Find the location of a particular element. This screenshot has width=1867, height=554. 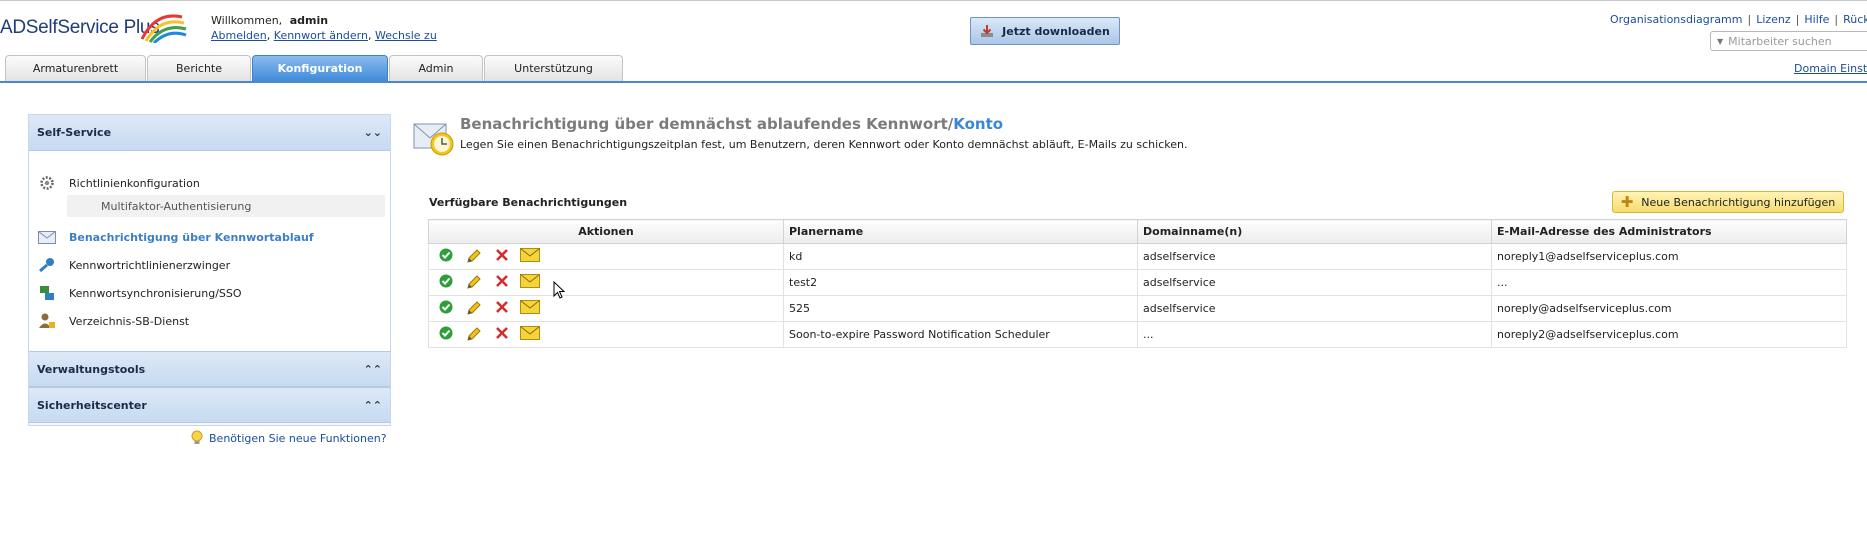

sidebar-item-label: Verzeichnis-SB-Dienst is located at coordinates (129, 321).